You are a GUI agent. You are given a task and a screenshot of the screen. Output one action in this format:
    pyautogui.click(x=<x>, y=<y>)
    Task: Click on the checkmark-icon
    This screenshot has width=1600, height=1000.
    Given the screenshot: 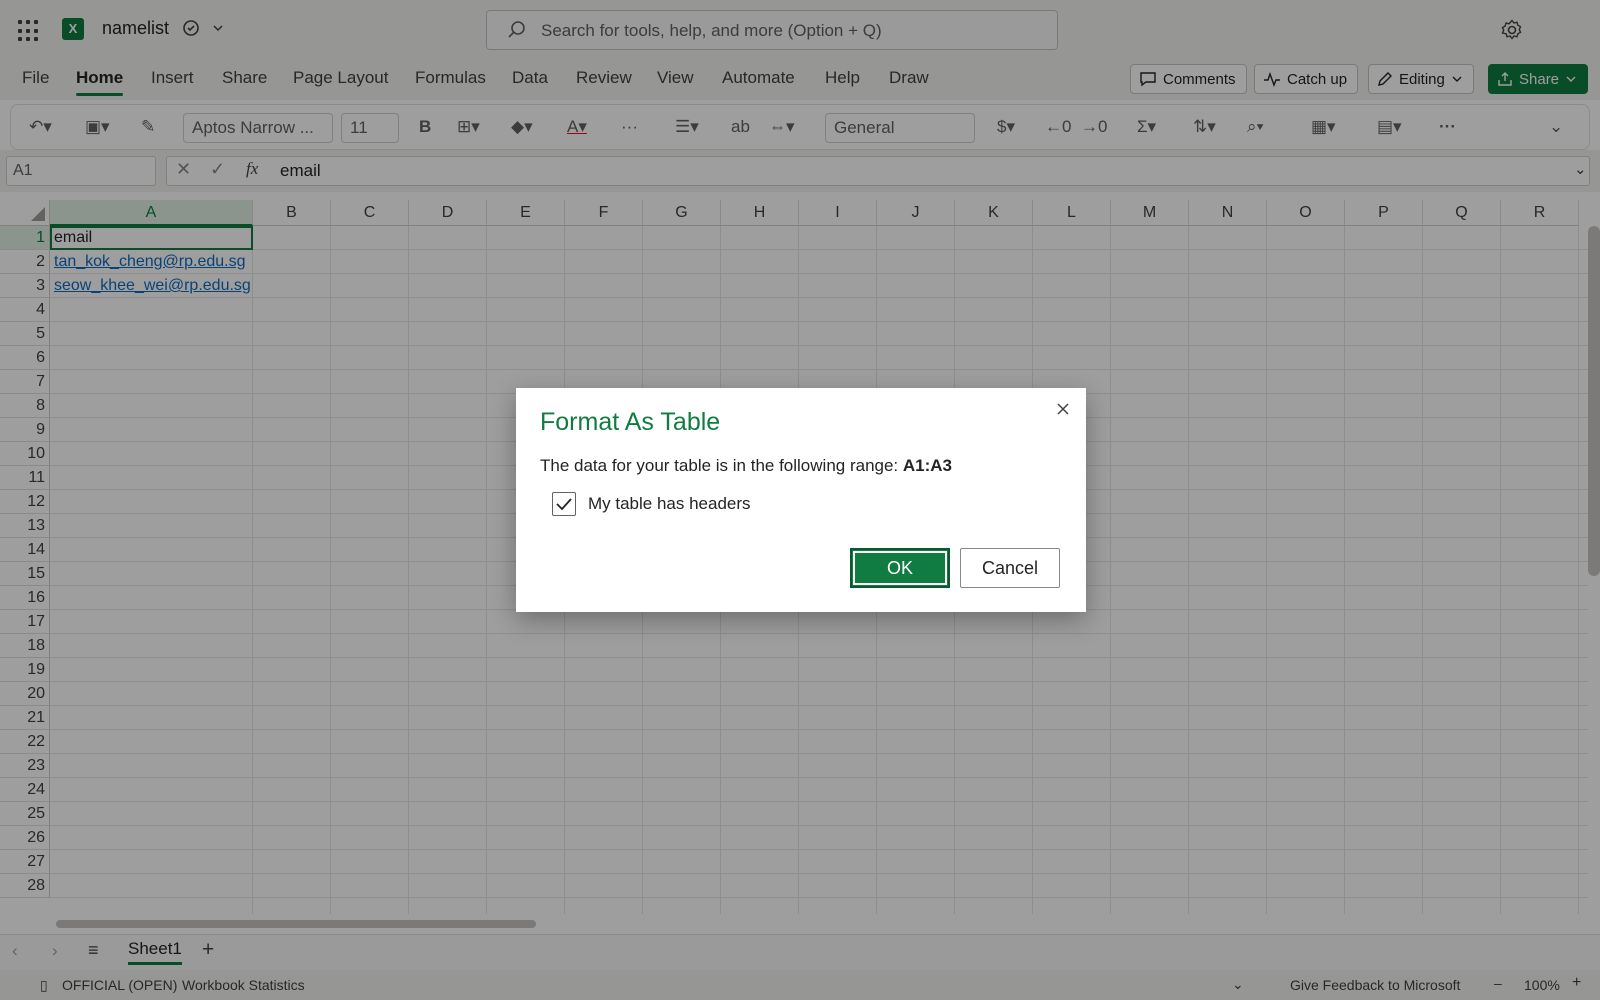 What is the action you would take?
    pyautogui.click(x=564, y=504)
    